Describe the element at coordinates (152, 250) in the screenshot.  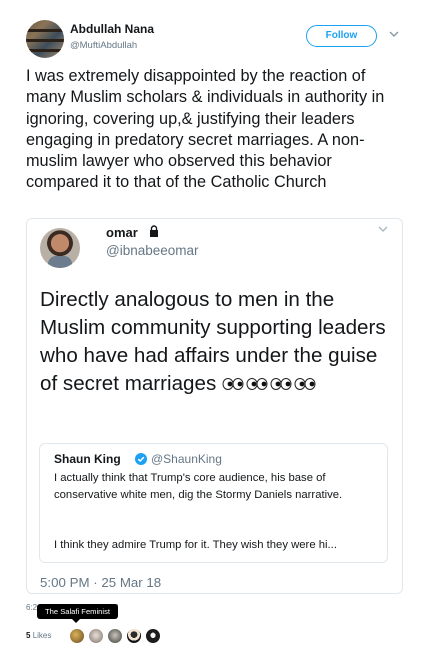
I see `quoted-author-handle: @ibnabeeomar` at that location.